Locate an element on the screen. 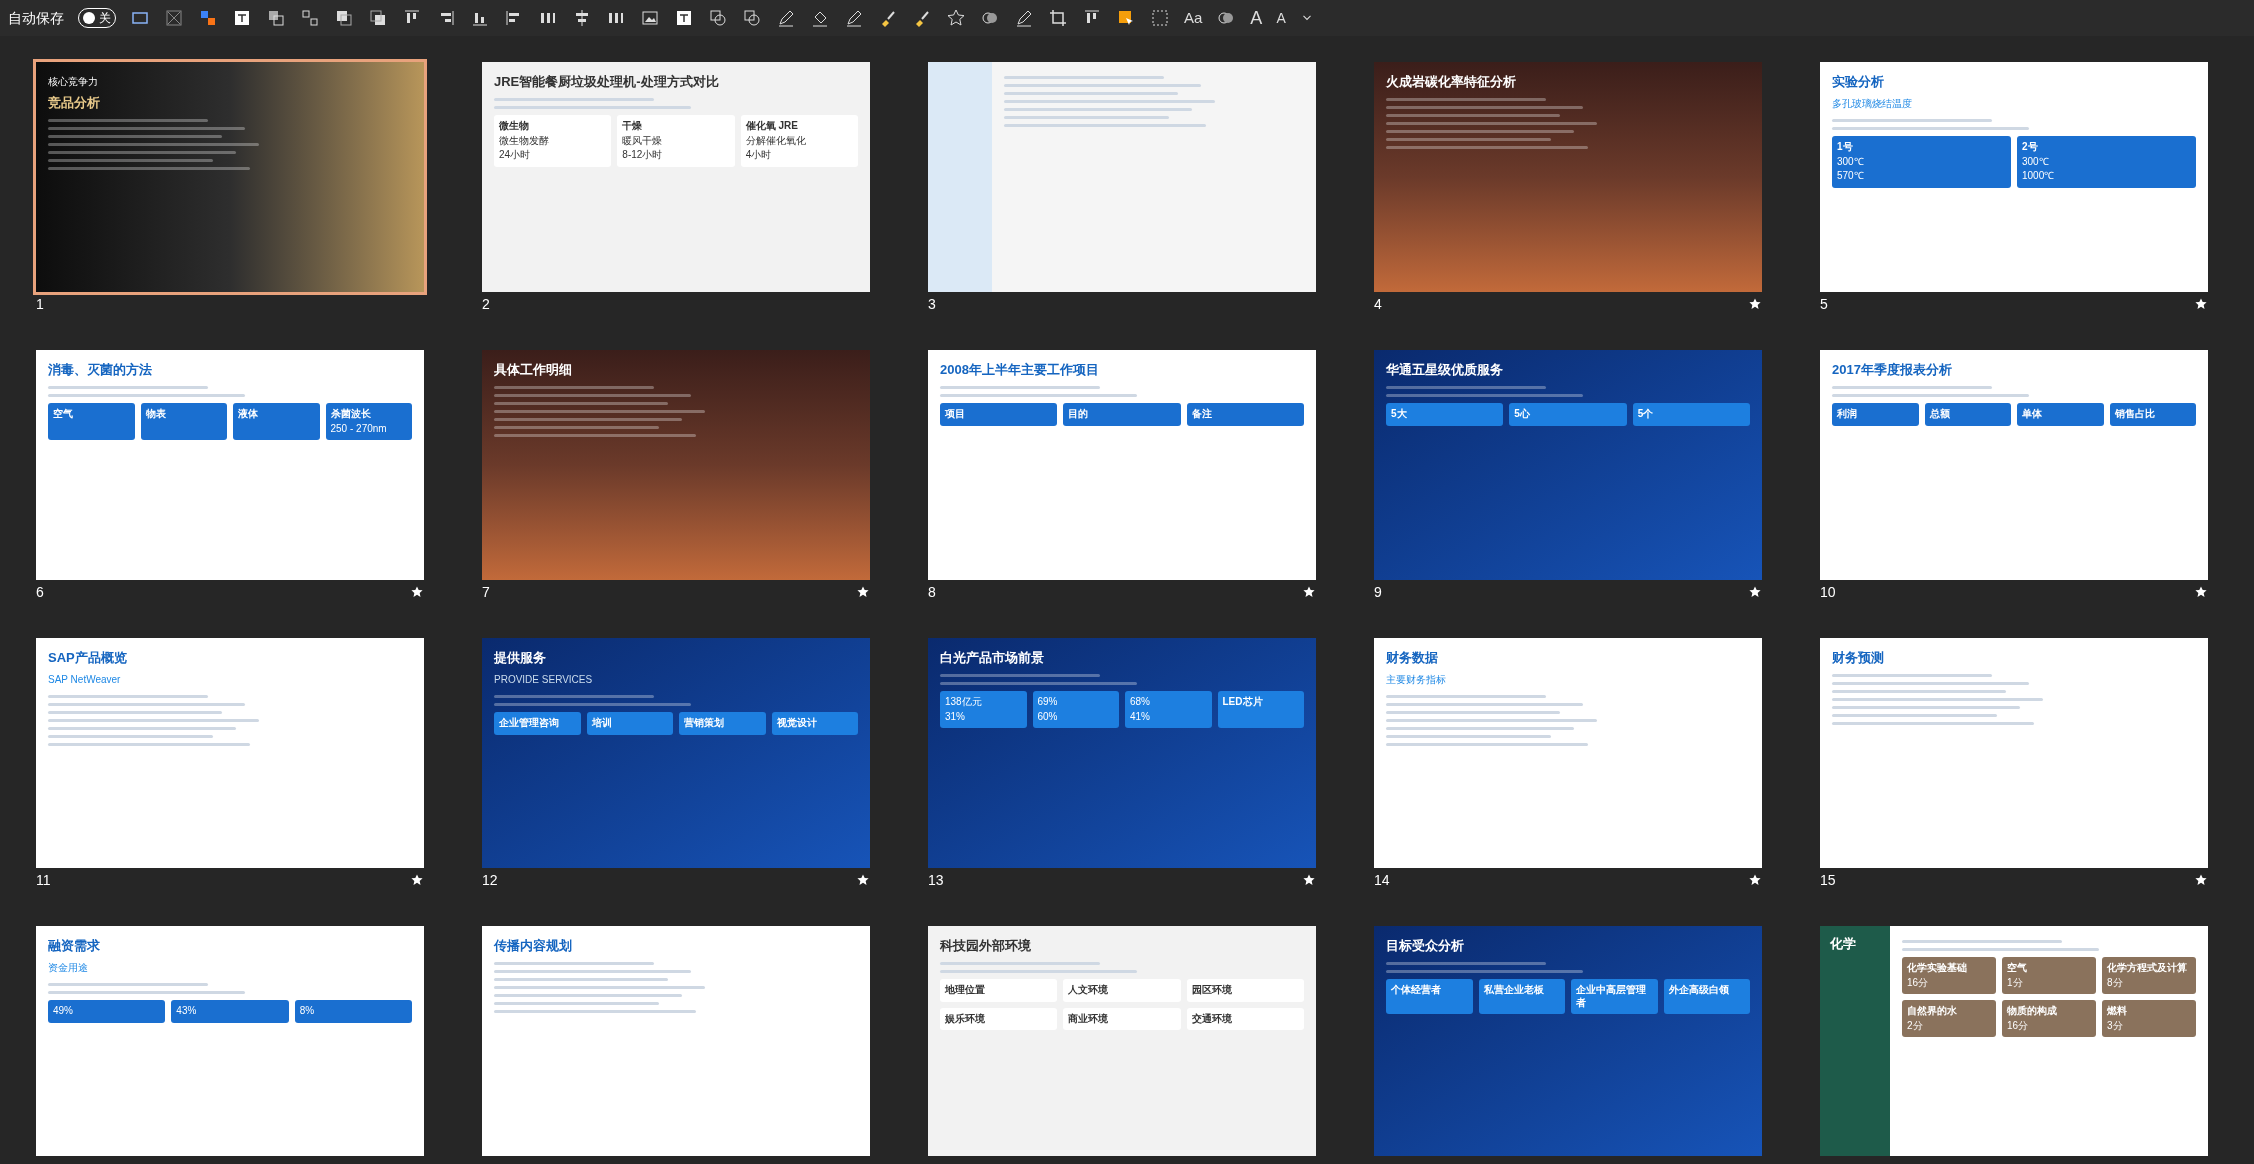  font-size-button: Aa is located at coordinates (1193, 18).